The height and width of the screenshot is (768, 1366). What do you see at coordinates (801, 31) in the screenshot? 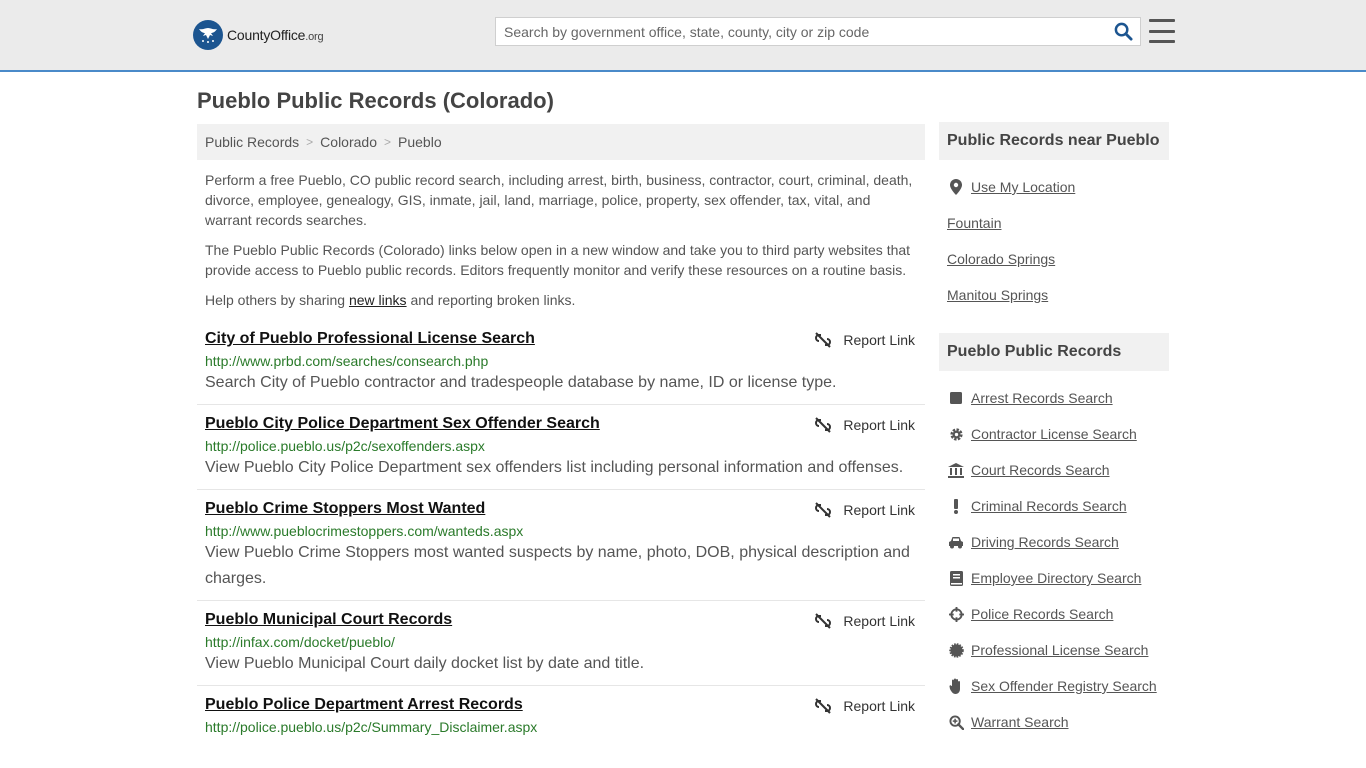
I see `search-input` at bounding box center [801, 31].